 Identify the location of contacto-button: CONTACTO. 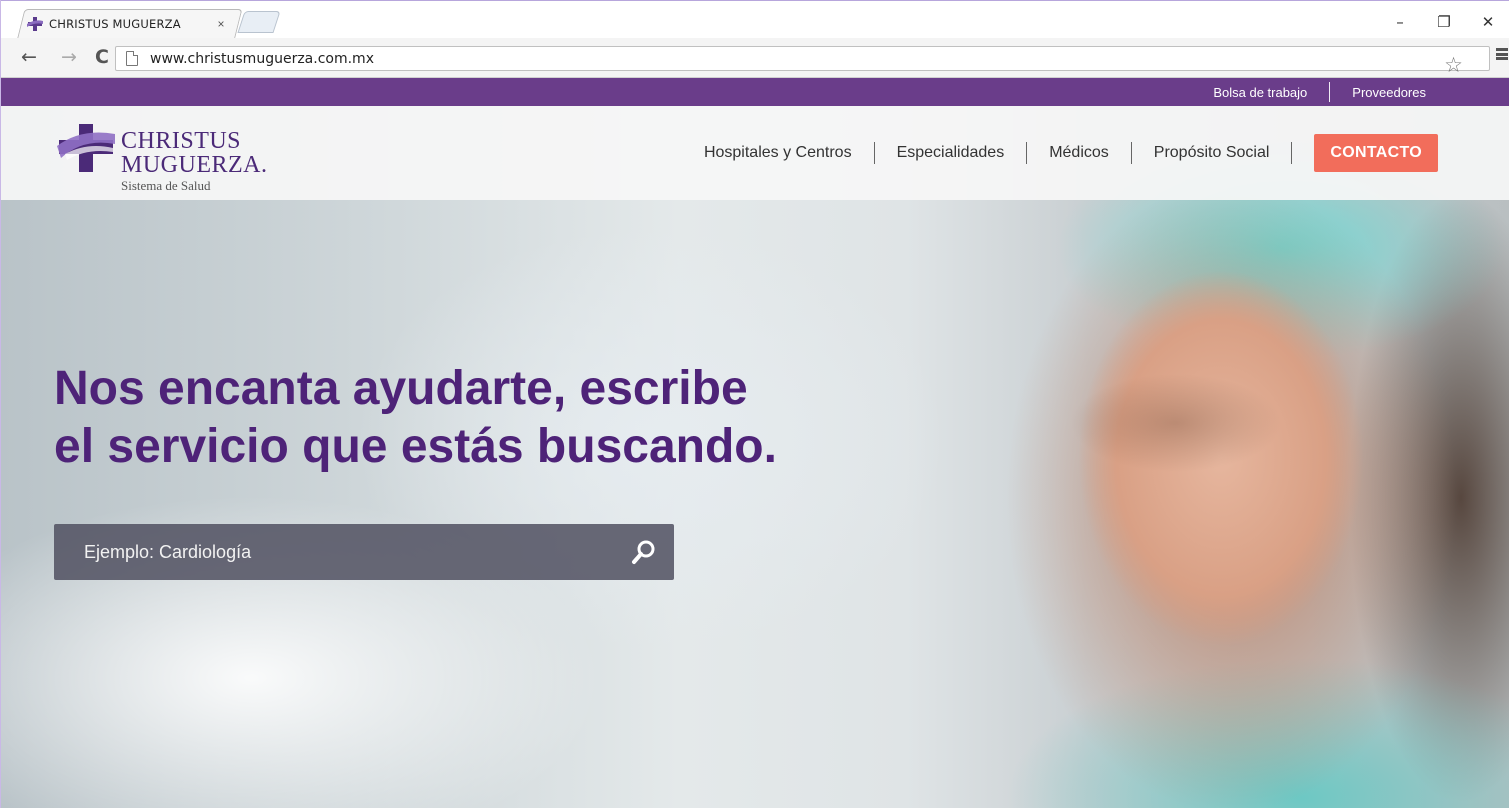
(1376, 153).